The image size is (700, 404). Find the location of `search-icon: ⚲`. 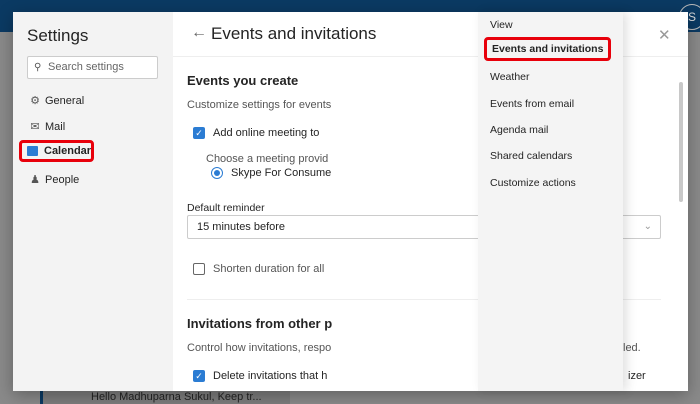

search-icon: ⚲ is located at coordinates (38, 67).